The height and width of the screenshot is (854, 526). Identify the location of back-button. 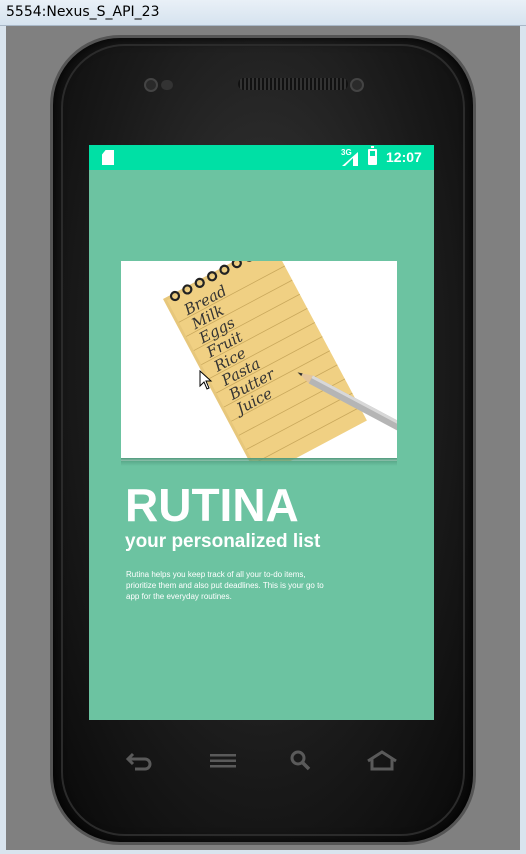
(139, 761).